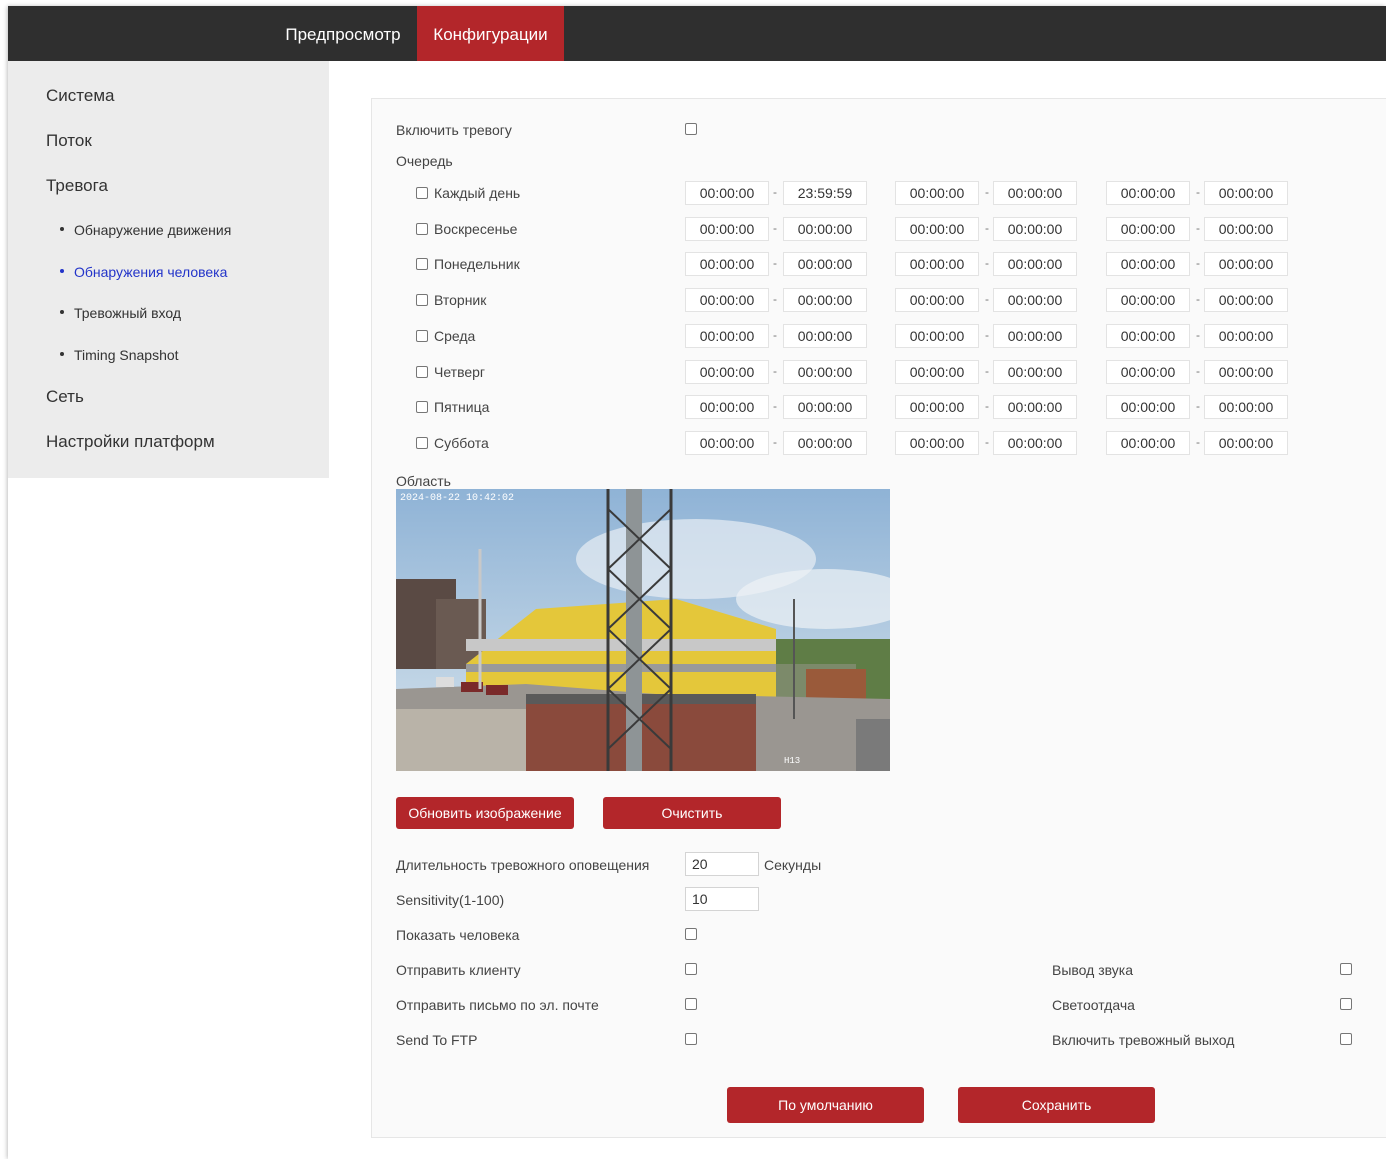  Describe the element at coordinates (1056, 1105) in the screenshot. I see `save-button: Сохранить` at that location.